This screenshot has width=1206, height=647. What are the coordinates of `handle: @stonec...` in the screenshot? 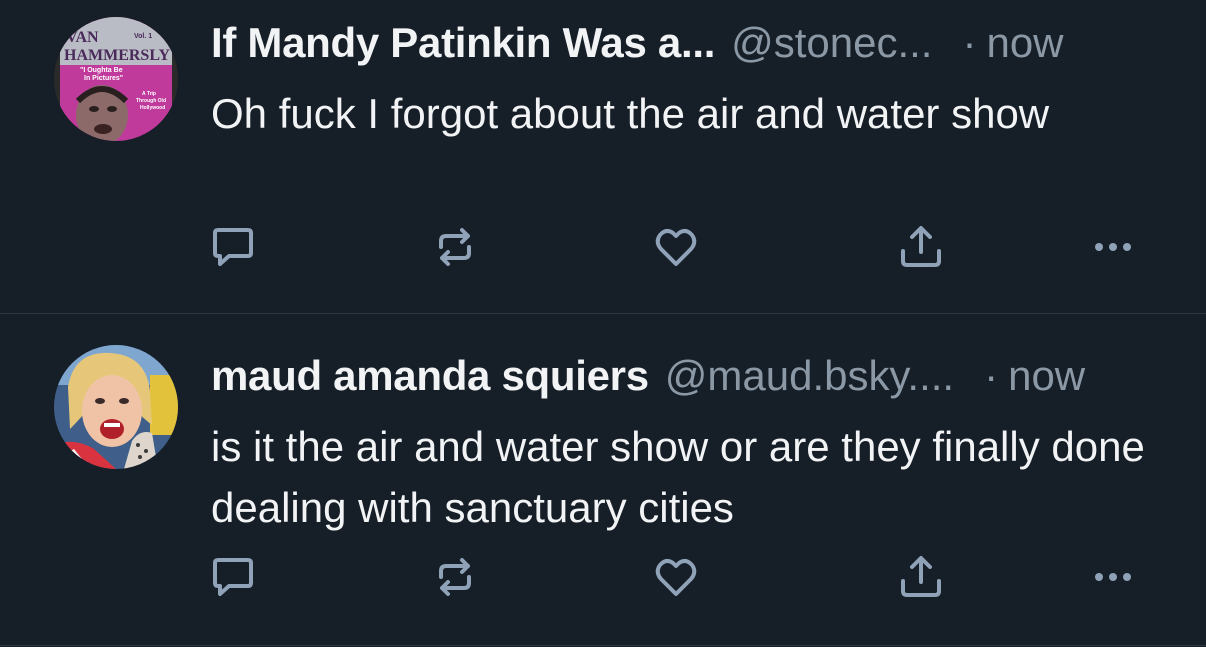 It's located at (831, 43).